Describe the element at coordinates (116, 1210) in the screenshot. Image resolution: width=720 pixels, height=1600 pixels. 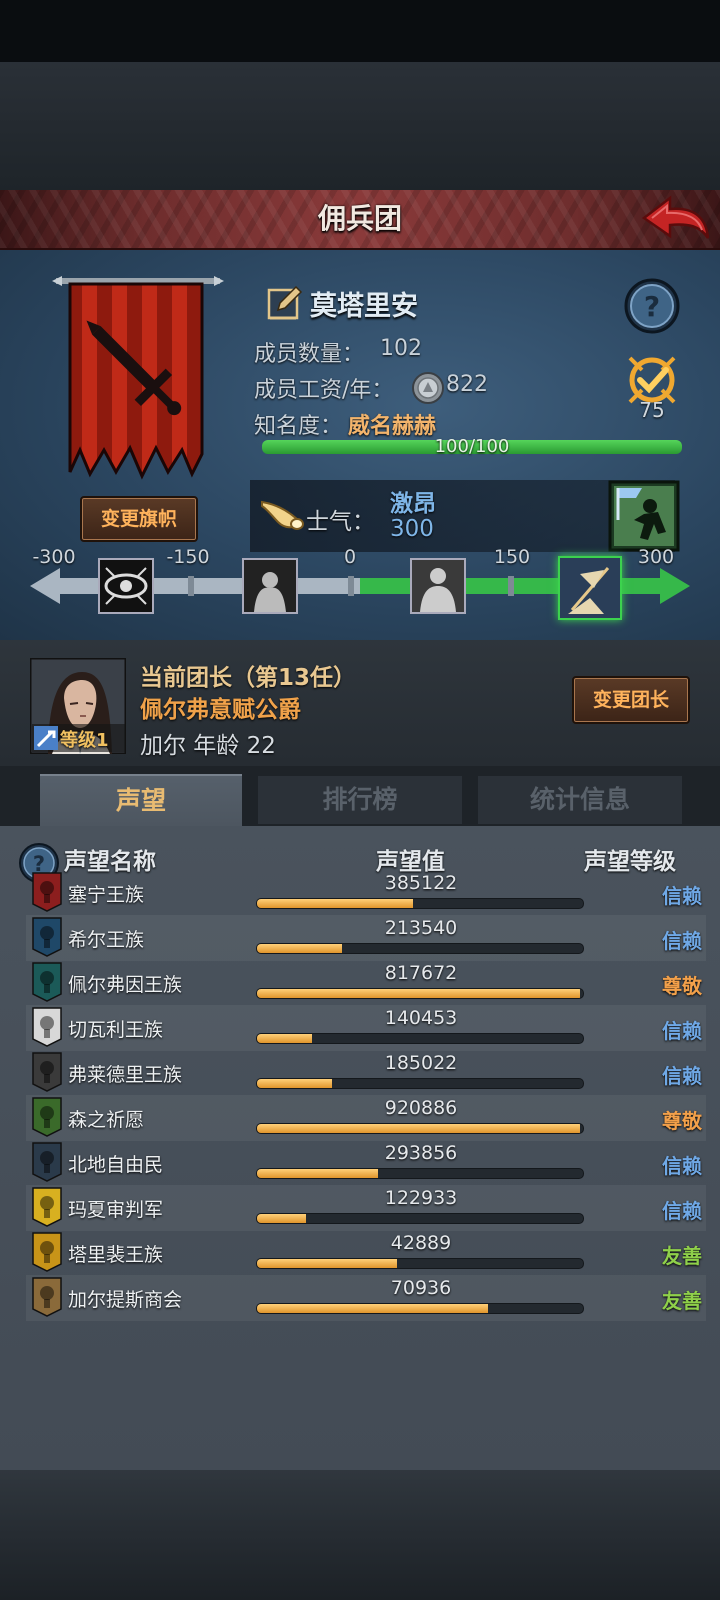
I see `faction-name: 玛夏审判军` at that location.